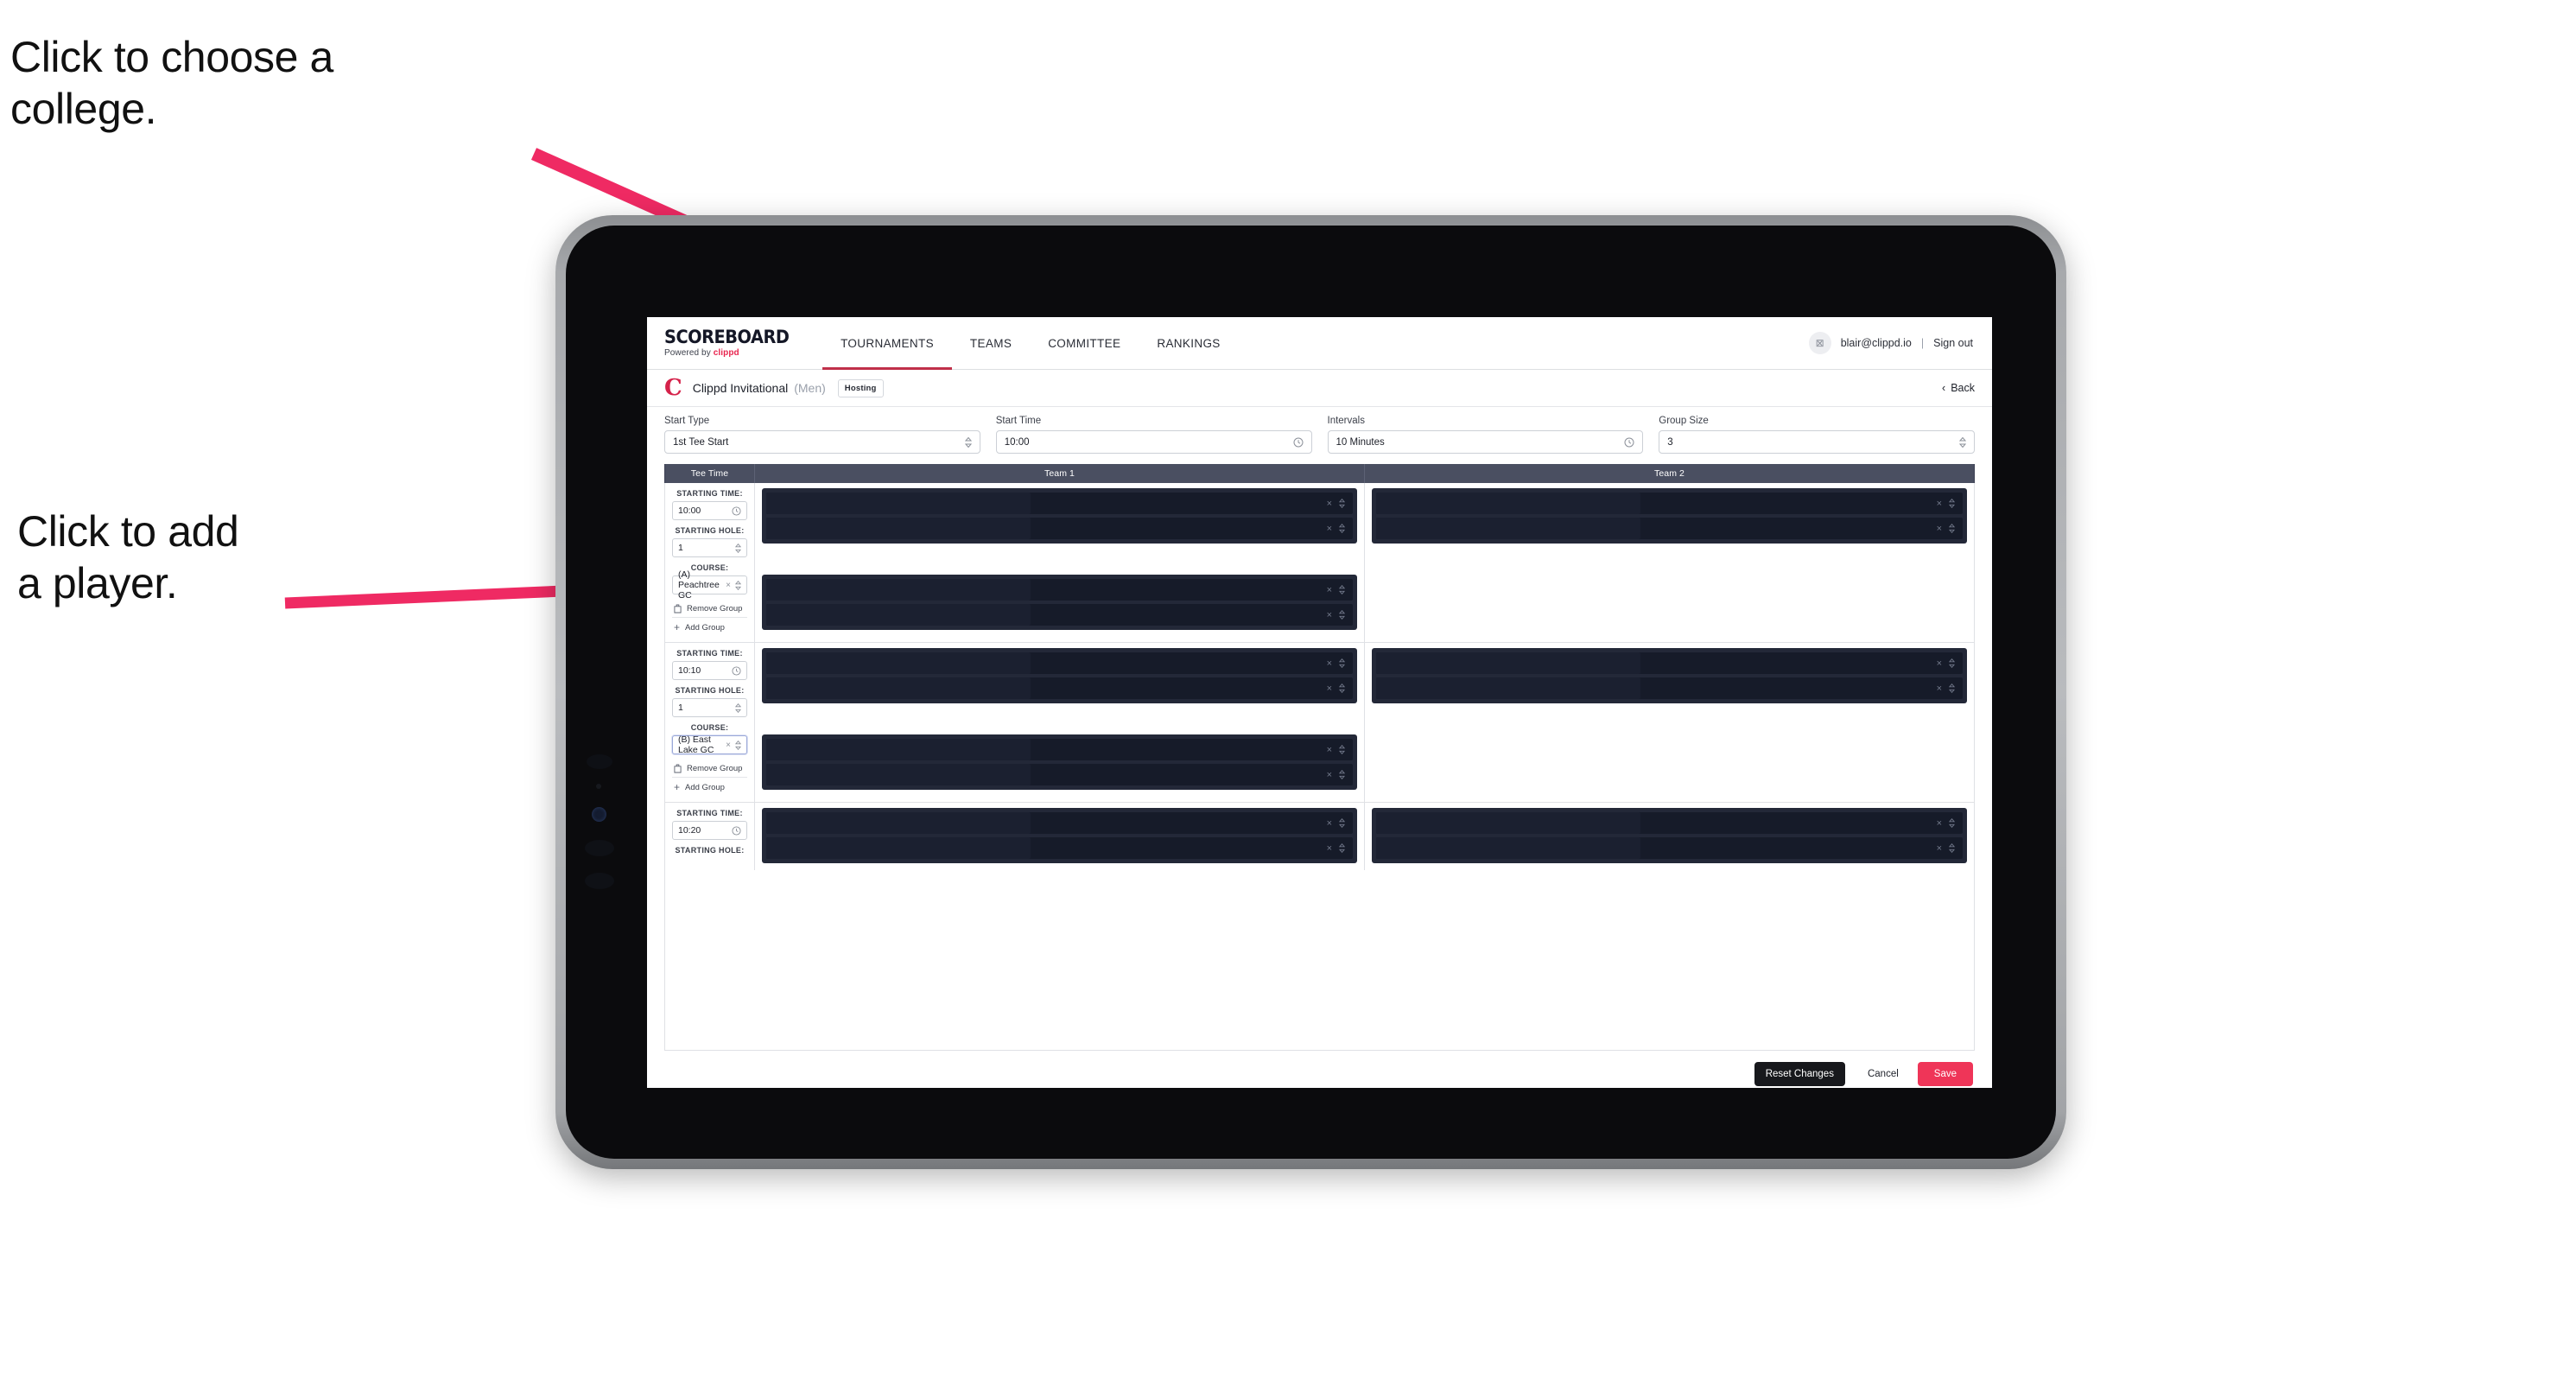  I want to click on nav-tab-tournaments: TOURNAMENTS, so click(887, 343).